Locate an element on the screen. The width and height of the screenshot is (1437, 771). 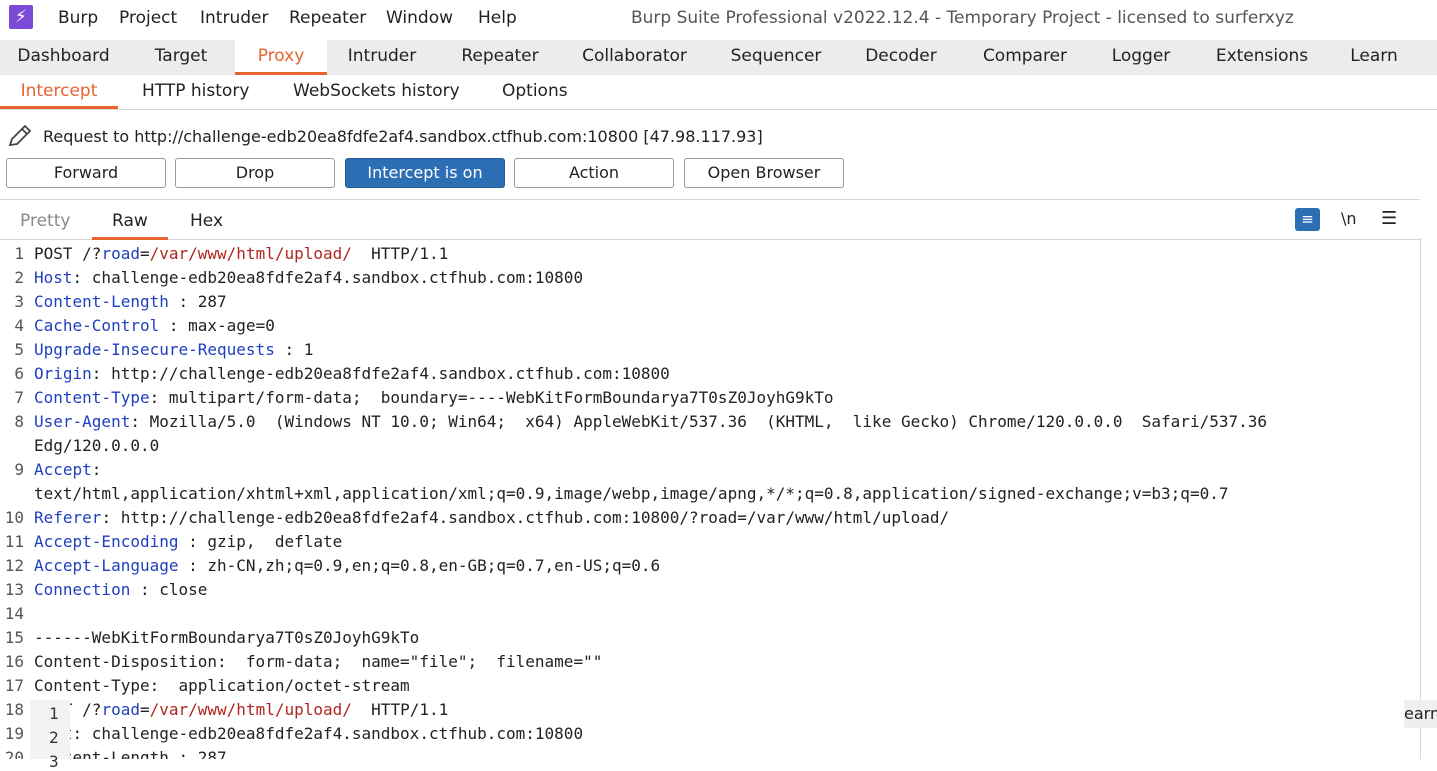
wrap-lines-icon: ≡ is located at coordinates (1307, 219).